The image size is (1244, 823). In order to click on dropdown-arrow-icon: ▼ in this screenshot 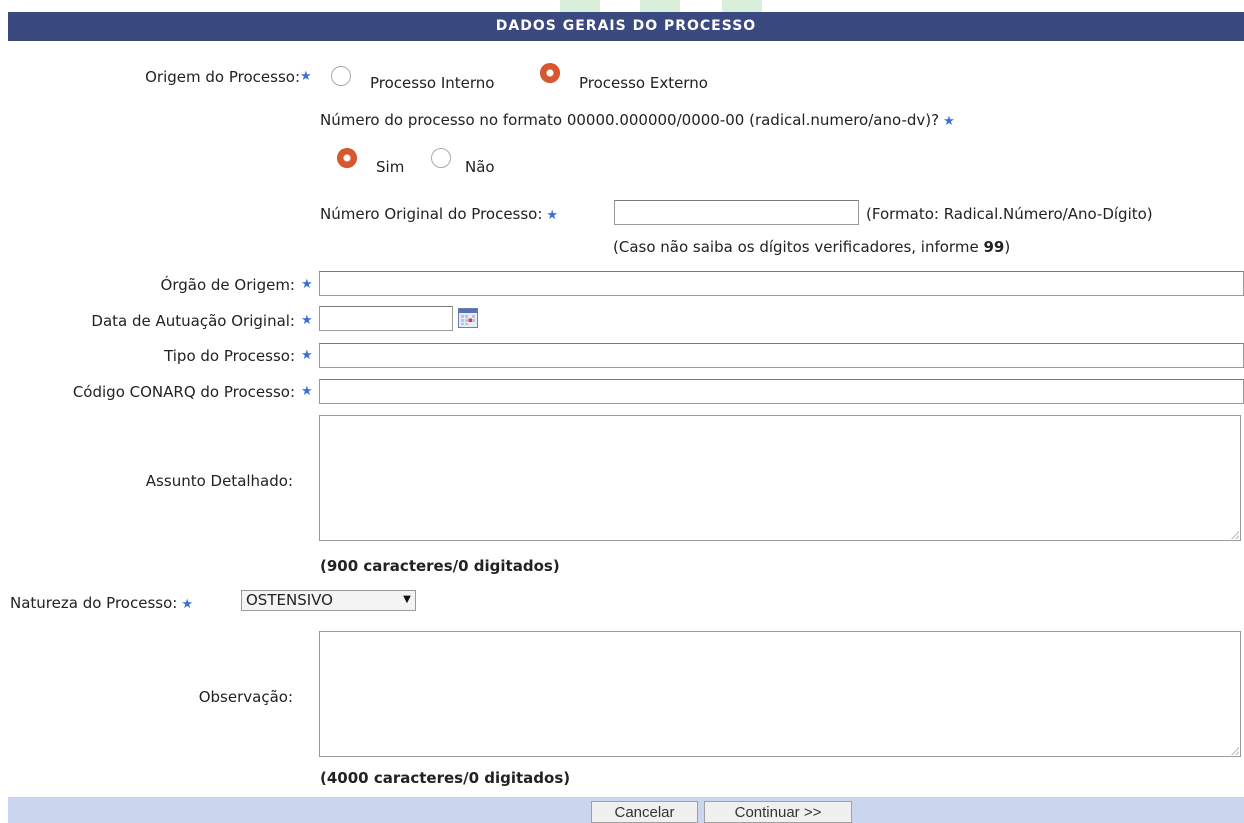, I will do `click(407, 599)`.